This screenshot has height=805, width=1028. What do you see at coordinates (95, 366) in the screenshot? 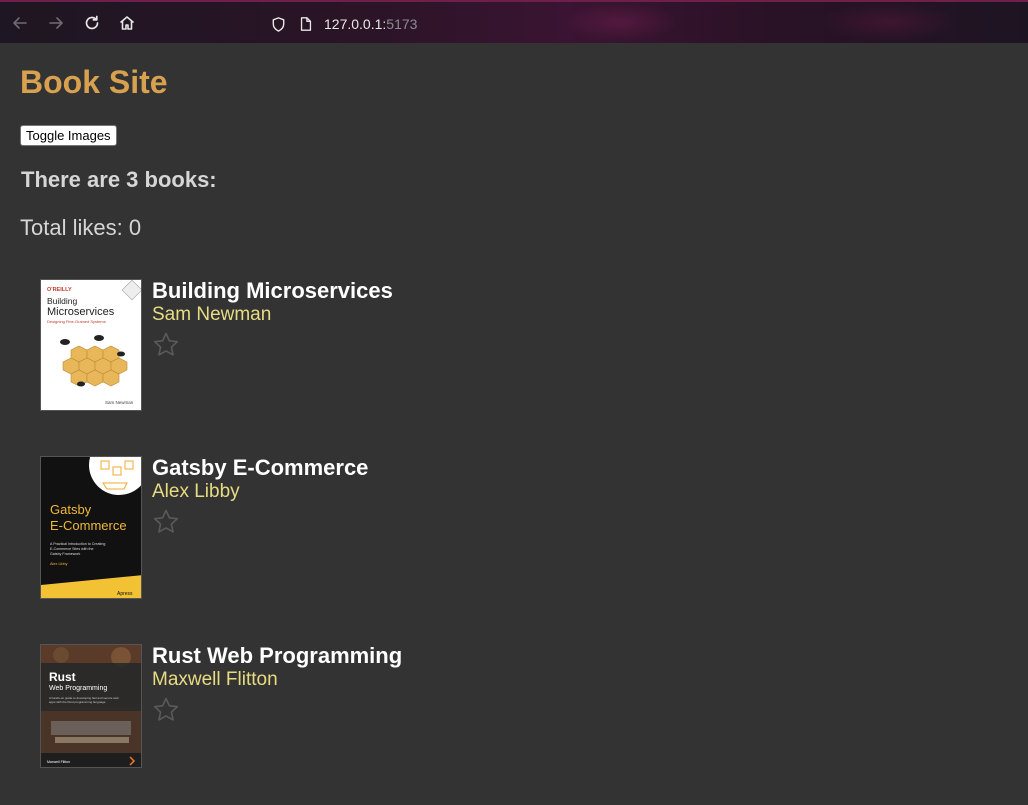
I see `honeycomb-illustration` at bounding box center [95, 366].